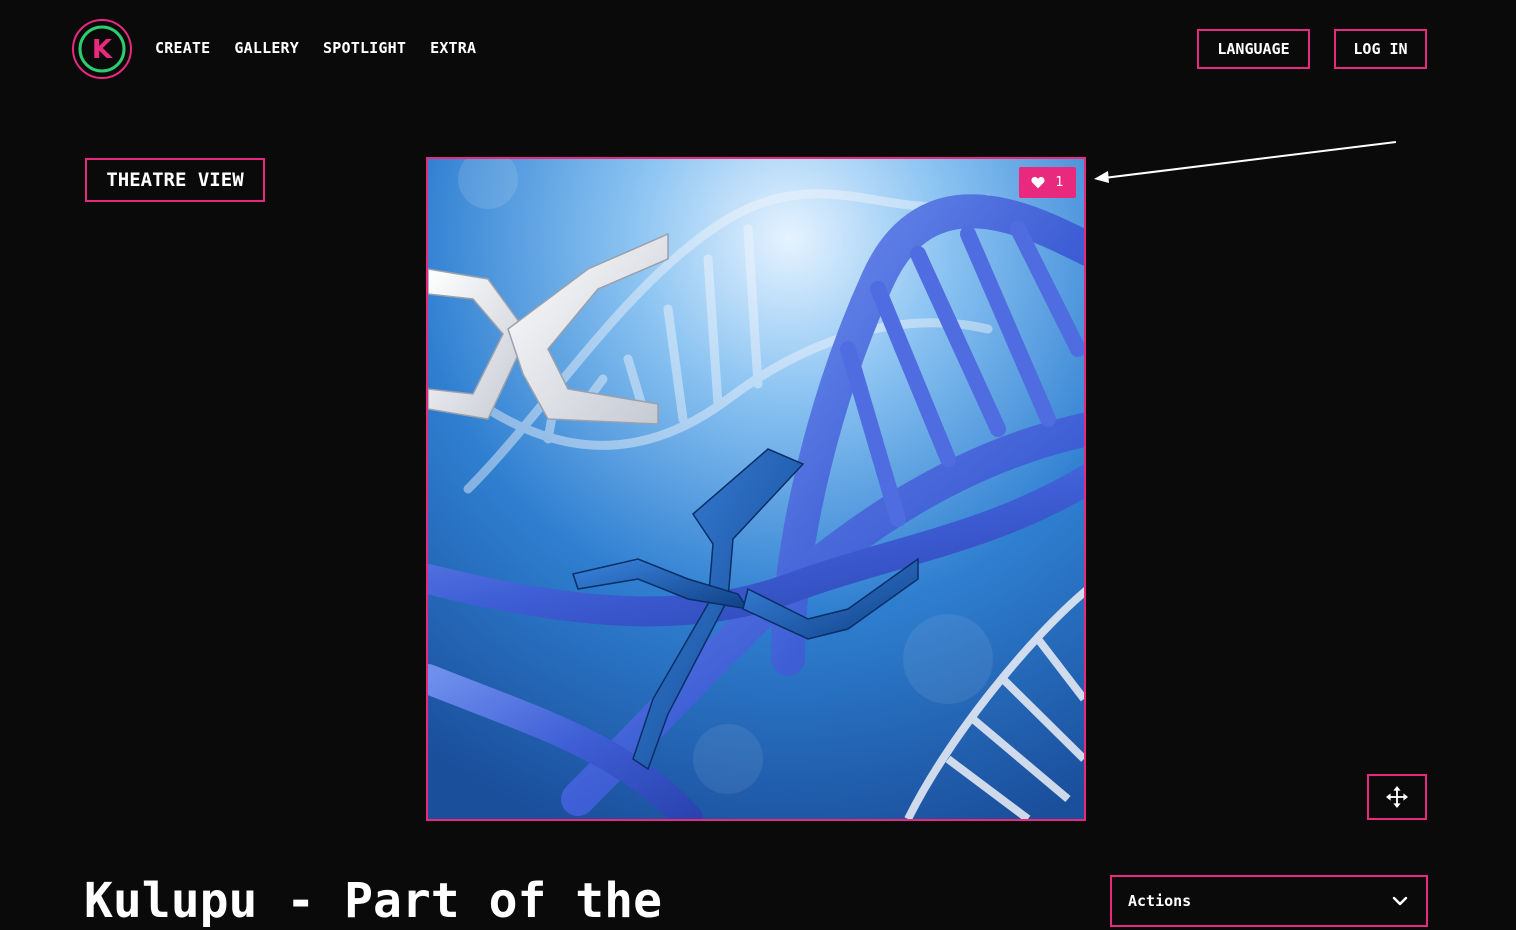  I want to click on logo-letter: K, so click(102, 50).